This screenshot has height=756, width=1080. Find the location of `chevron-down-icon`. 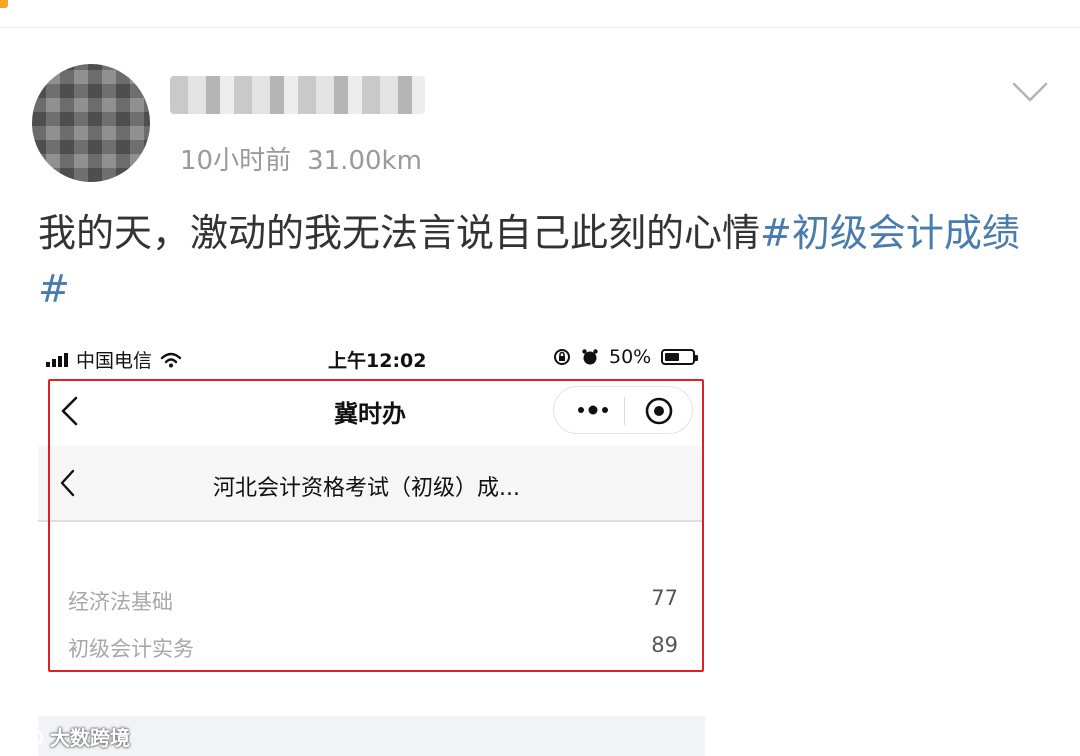

chevron-down-icon is located at coordinates (1030, 92).